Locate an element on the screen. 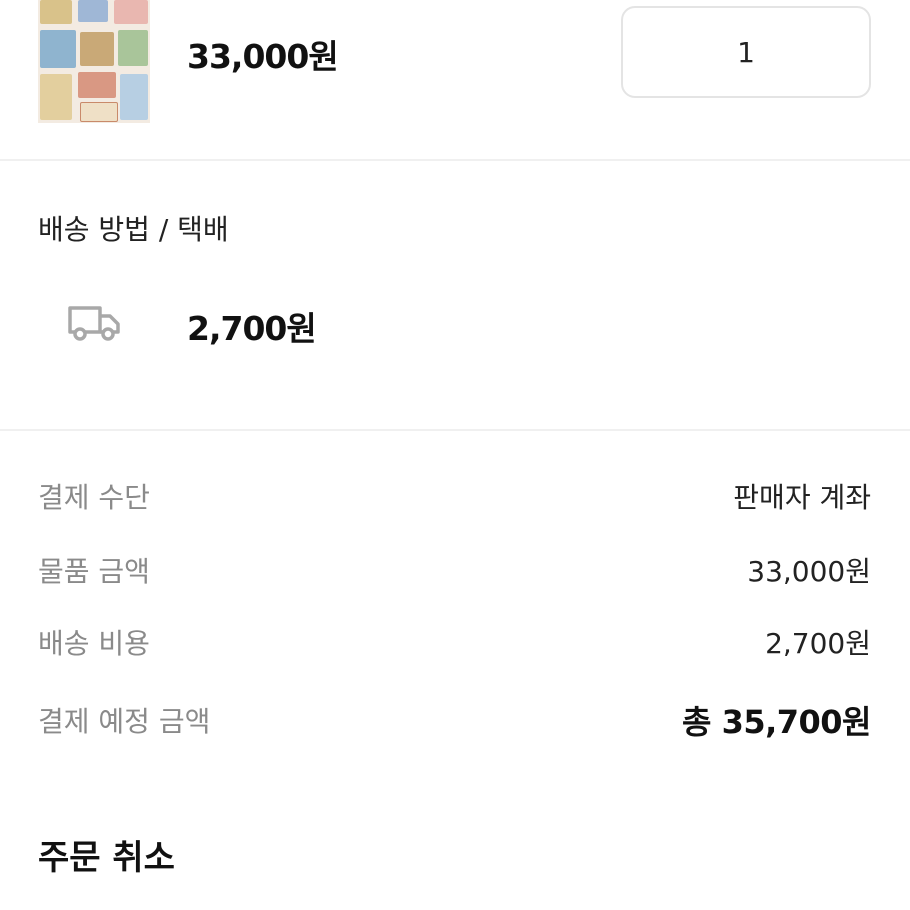 This screenshot has height=910, width=910. quantity-value: 1 is located at coordinates (746, 52).